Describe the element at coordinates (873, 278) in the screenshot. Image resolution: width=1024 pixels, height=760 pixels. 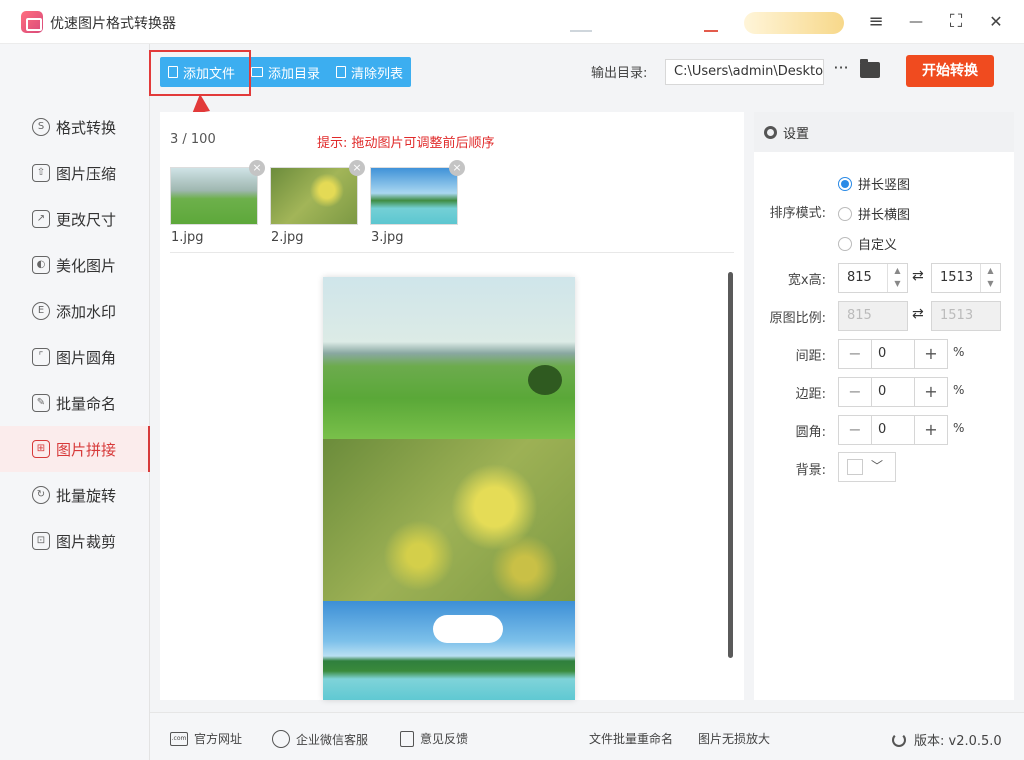
I see `width-input: 815 ▲ ▼` at that location.